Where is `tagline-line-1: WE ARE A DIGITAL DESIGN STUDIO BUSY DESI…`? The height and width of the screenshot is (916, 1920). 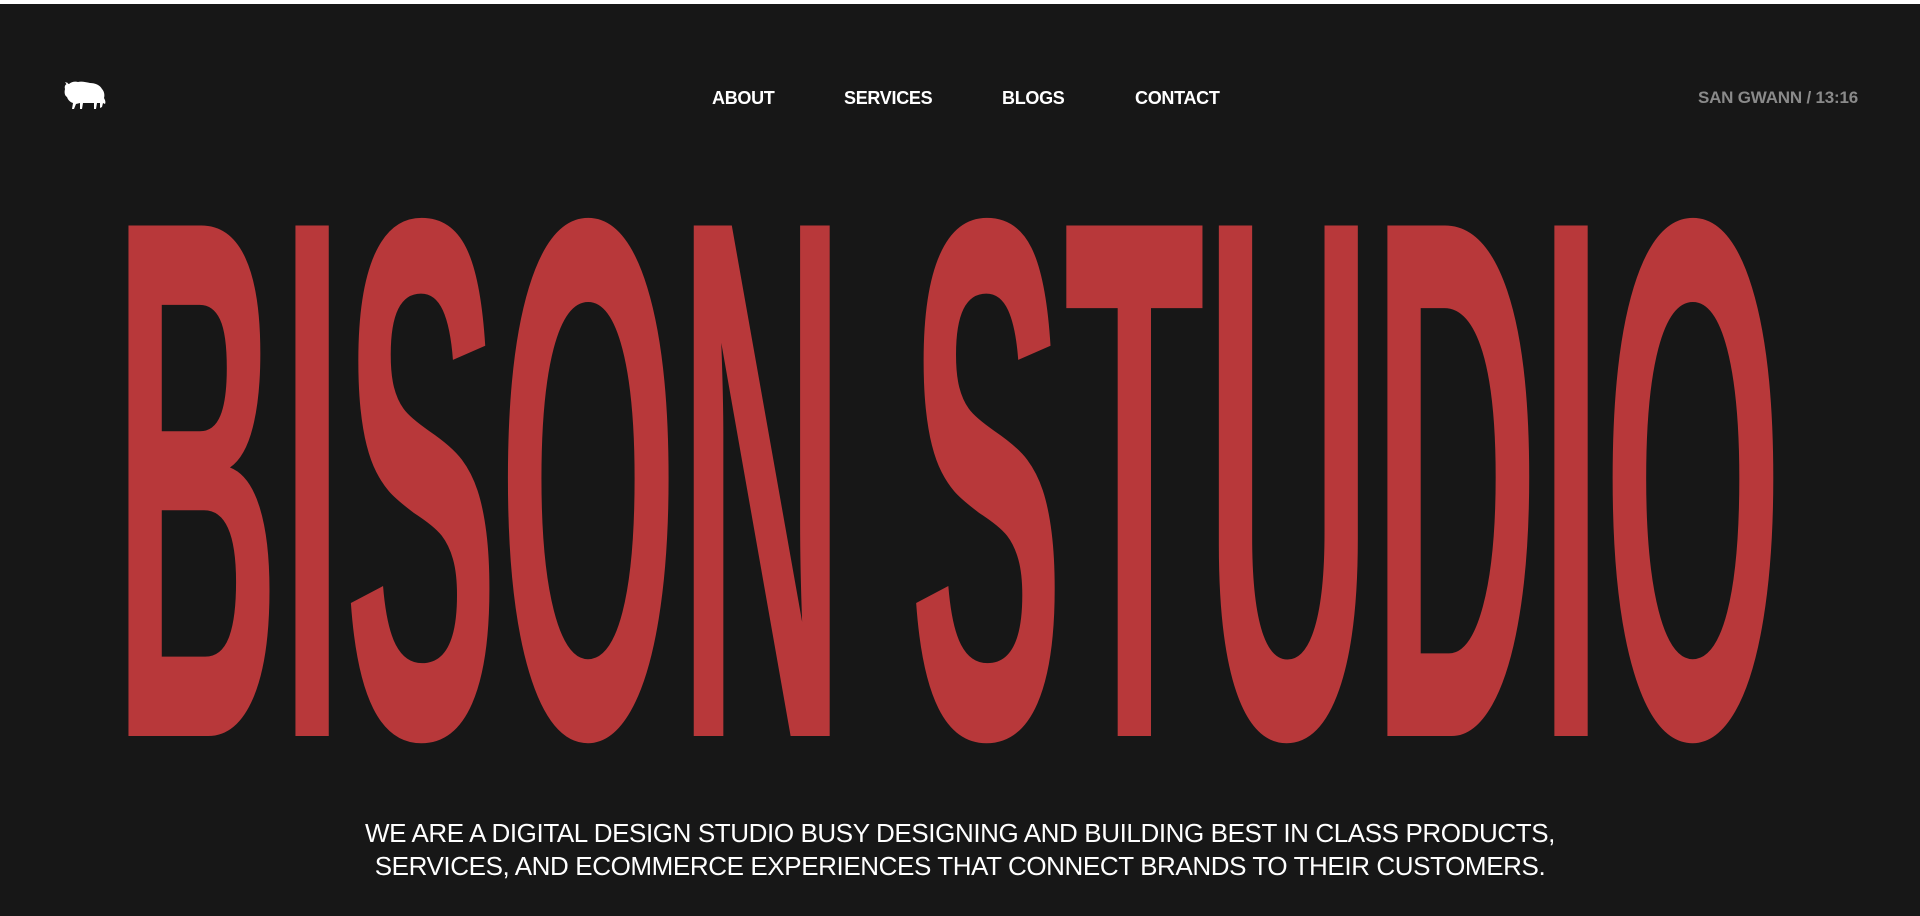
tagline-line-1: WE ARE A DIGITAL DESIGN STUDIO BUSY DESI… is located at coordinates (960, 833).